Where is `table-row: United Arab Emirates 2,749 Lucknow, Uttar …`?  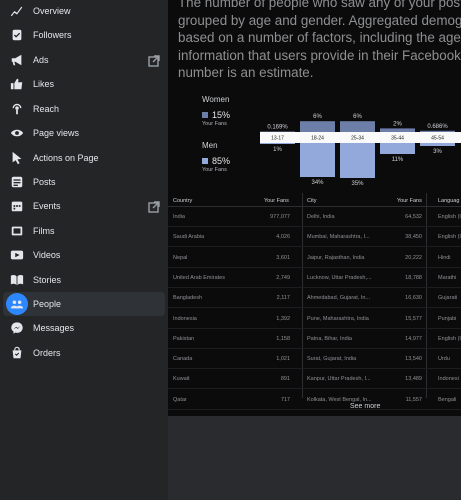
table-row: United Arab Emirates 2,749 Lucknow, Uttar … is located at coordinates (314, 278).